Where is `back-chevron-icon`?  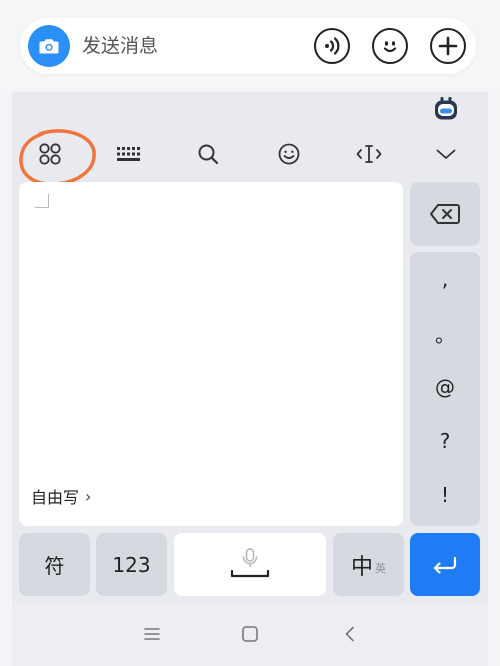 back-chevron-icon is located at coordinates (349, 634).